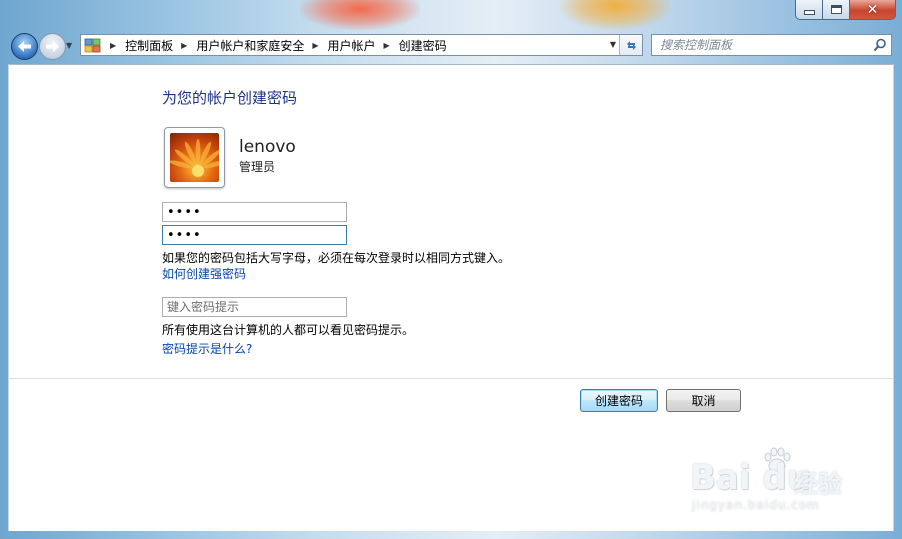 This screenshot has height=539, width=902. Describe the element at coordinates (254, 212) in the screenshot. I see `new-password-field` at that location.